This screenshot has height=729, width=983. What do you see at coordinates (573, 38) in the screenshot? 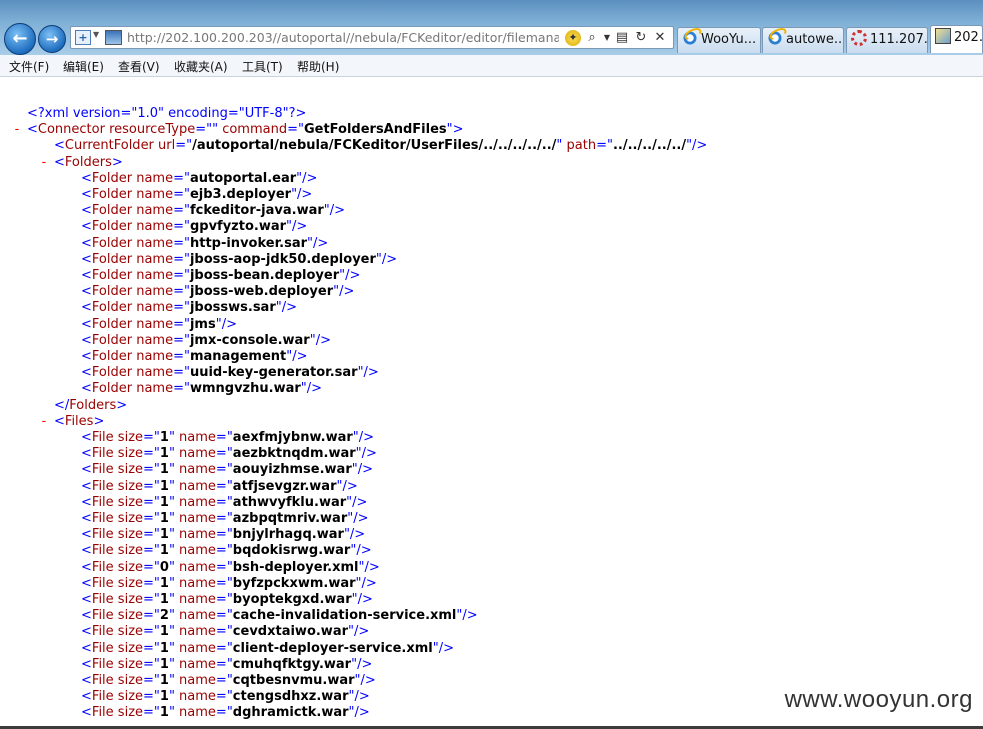
I see `compatibility-icon: ✦` at bounding box center [573, 38].